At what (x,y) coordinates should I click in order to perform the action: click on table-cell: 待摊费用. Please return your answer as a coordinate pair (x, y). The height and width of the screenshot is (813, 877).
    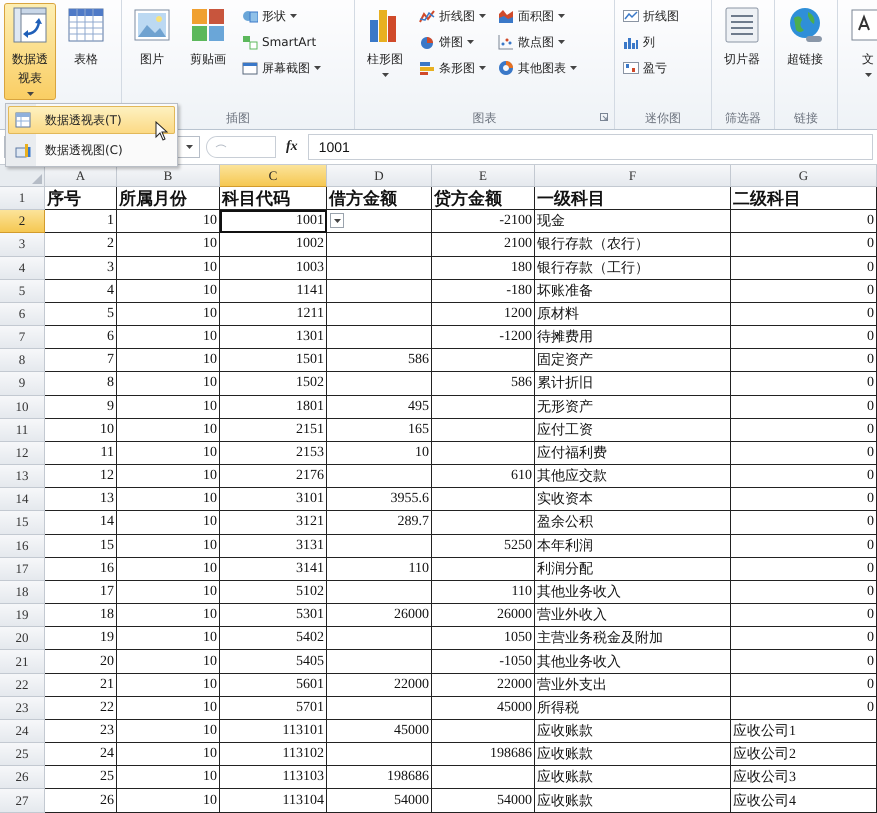
    Looking at the image, I should click on (633, 338).